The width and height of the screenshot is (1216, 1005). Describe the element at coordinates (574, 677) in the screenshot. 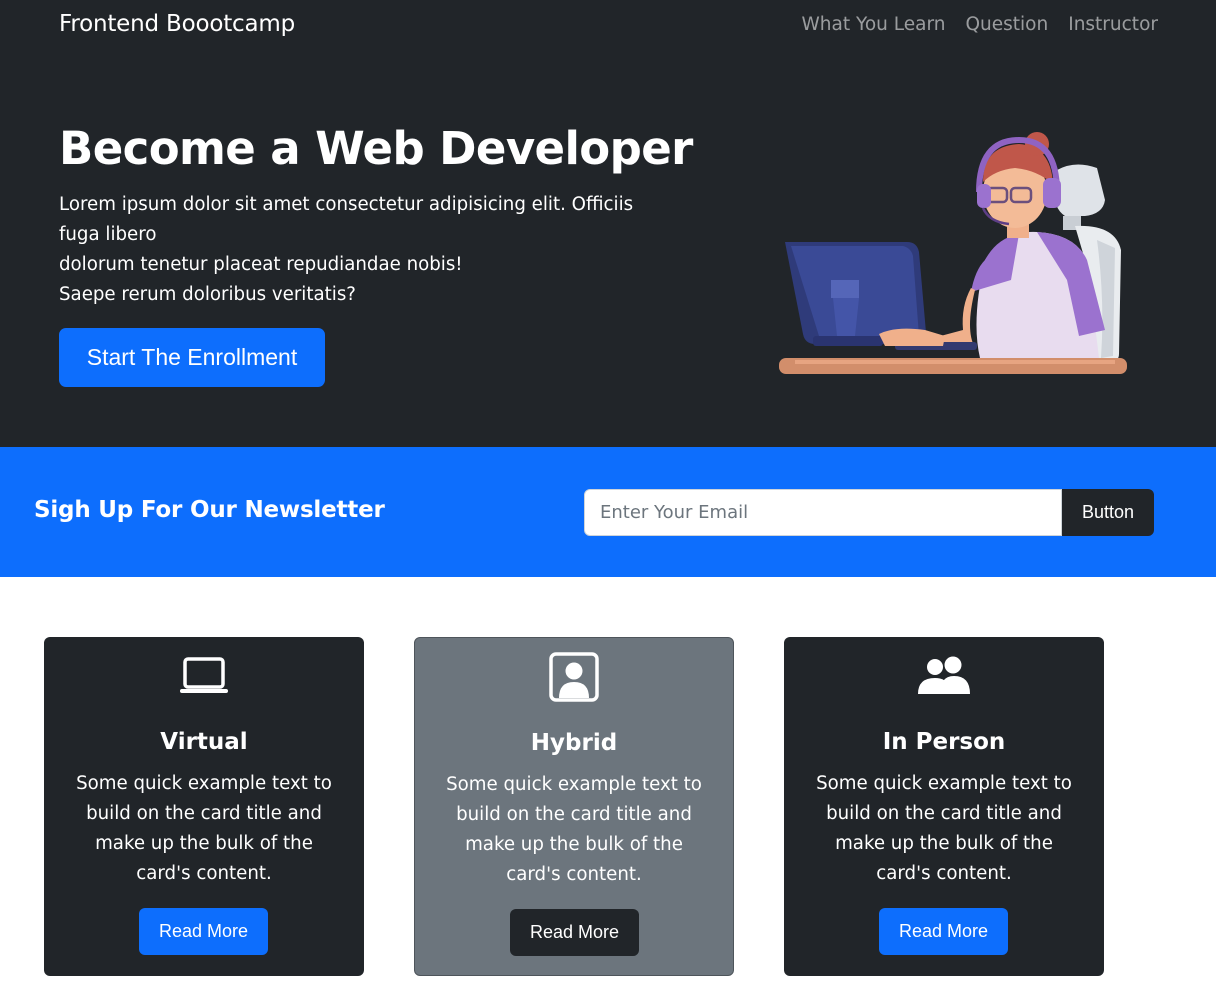

I see `person-badge-icon` at that location.